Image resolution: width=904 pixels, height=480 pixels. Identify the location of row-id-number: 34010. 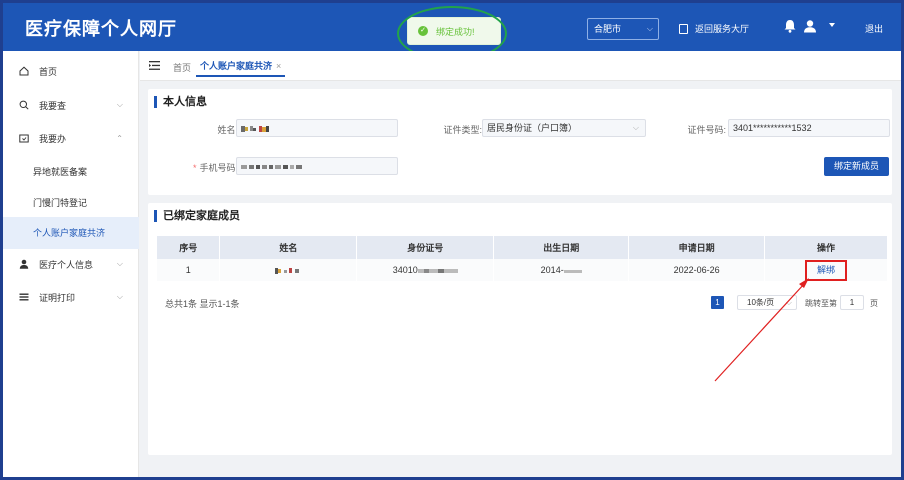
(425, 270).